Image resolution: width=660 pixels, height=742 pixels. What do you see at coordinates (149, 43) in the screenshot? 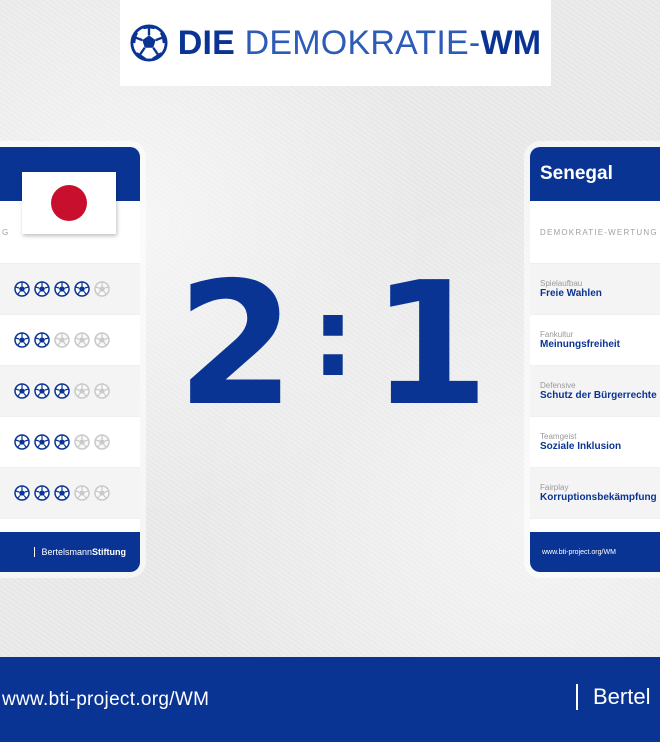
I see `football-icon` at bounding box center [149, 43].